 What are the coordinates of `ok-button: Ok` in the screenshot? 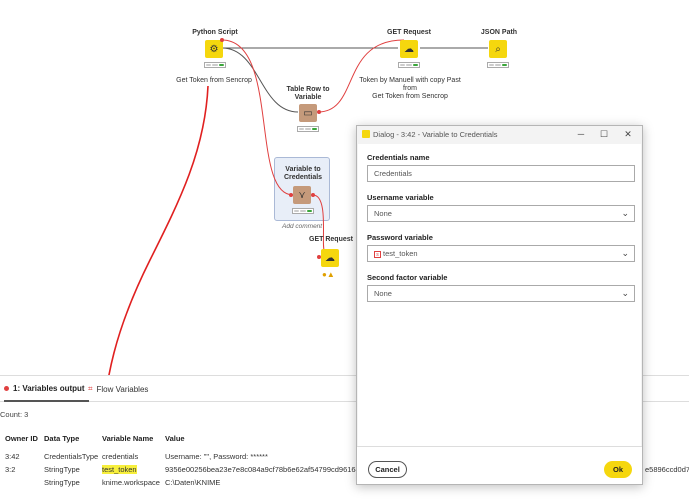 It's located at (618, 469).